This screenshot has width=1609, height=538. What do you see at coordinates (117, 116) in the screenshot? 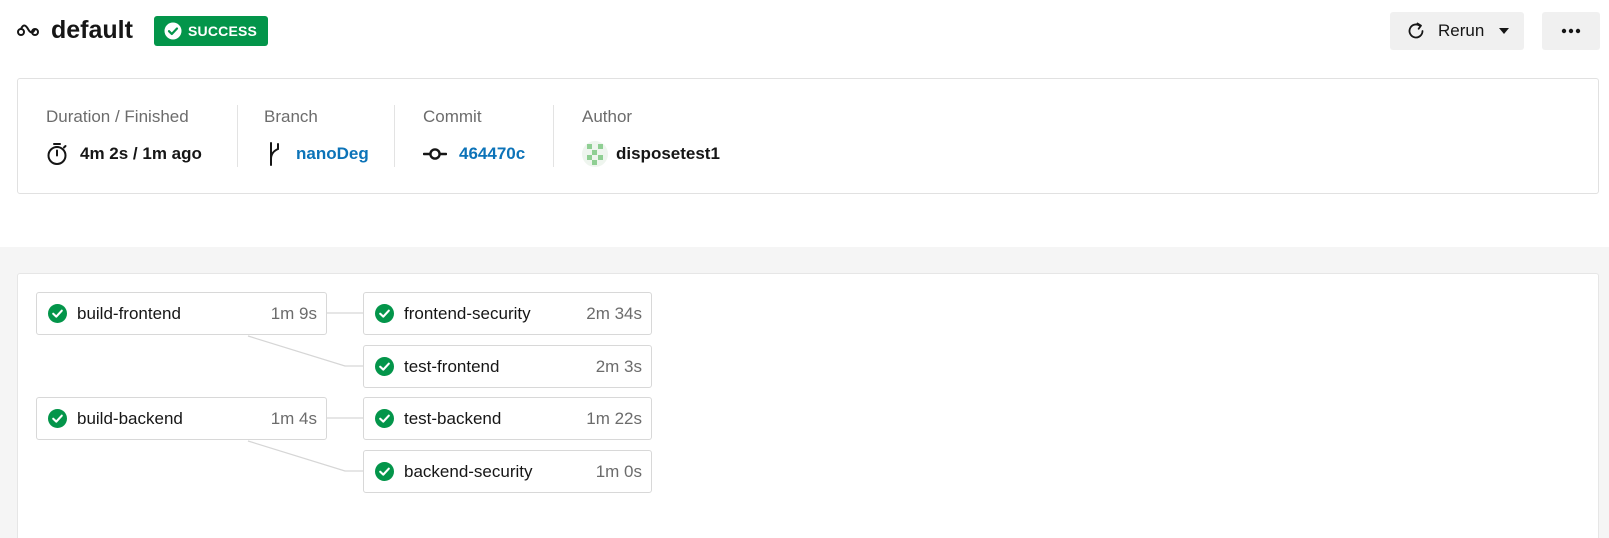
I see `duration-label: Duration / Finished` at bounding box center [117, 116].